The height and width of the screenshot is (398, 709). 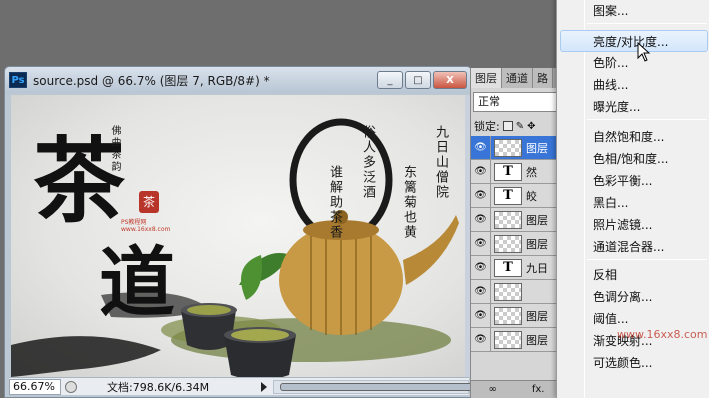 What do you see at coordinates (86, 356) in the screenshot?
I see `ink-brush-stroke` at bounding box center [86, 356].